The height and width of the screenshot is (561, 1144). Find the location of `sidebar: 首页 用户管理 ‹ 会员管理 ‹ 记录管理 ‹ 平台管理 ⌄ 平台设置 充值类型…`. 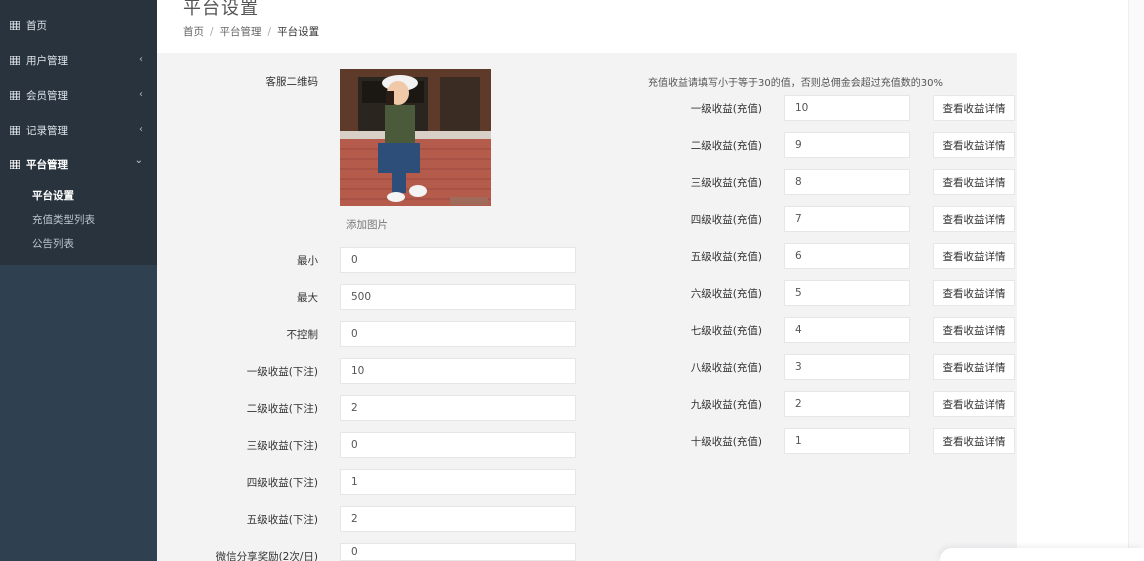

sidebar: 首页 用户管理 ‹ 会员管理 ‹ 记录管理 ‹ 平台管理 ⌄ 平台设置 充值类型… is located at coordinates (78, 280).